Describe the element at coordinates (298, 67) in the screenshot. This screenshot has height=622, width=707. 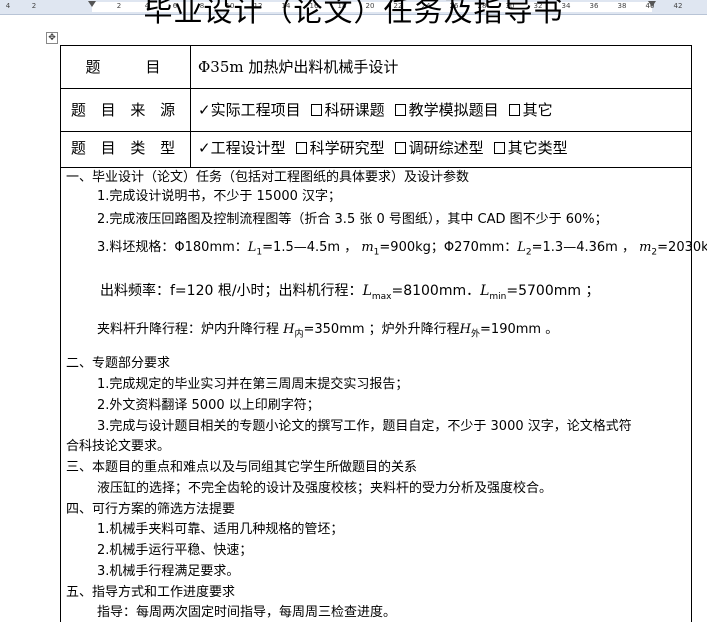
I see `topic-value: Φ35m 加热炉出料机械手设计` at that location.